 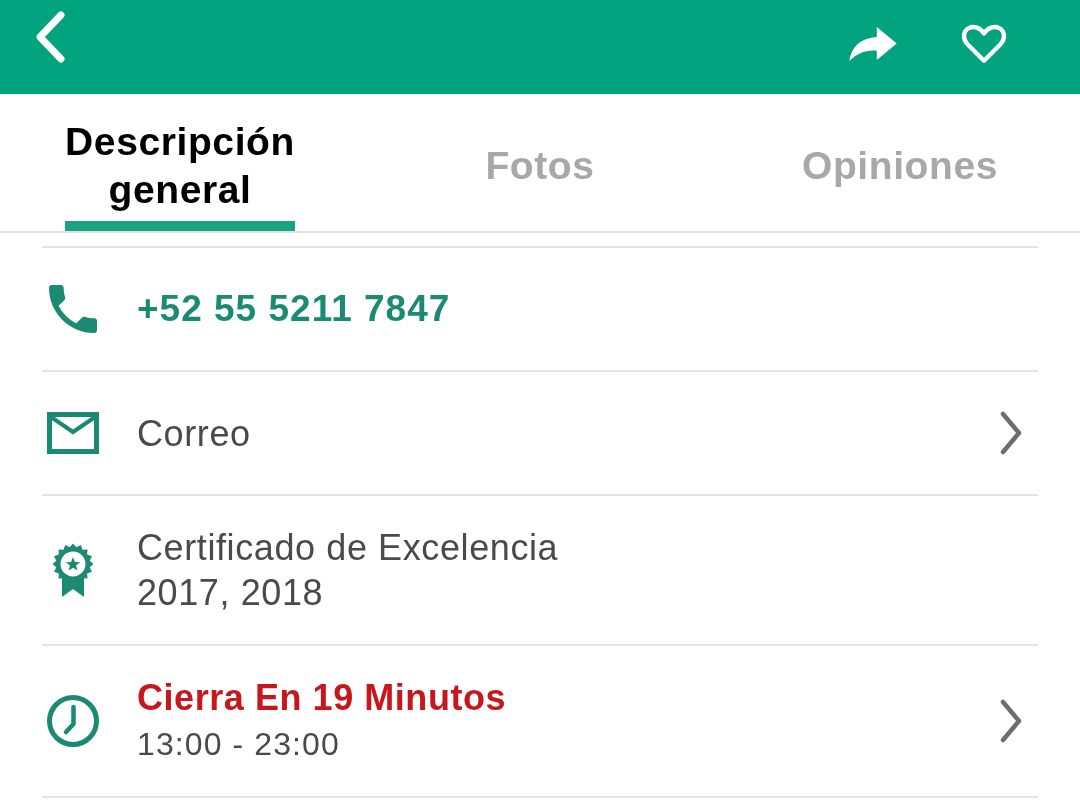 What do you see at coordinates (900, 162) in the screenshot?
I see `tab: Opiniones` at bounding box center [900, 162].